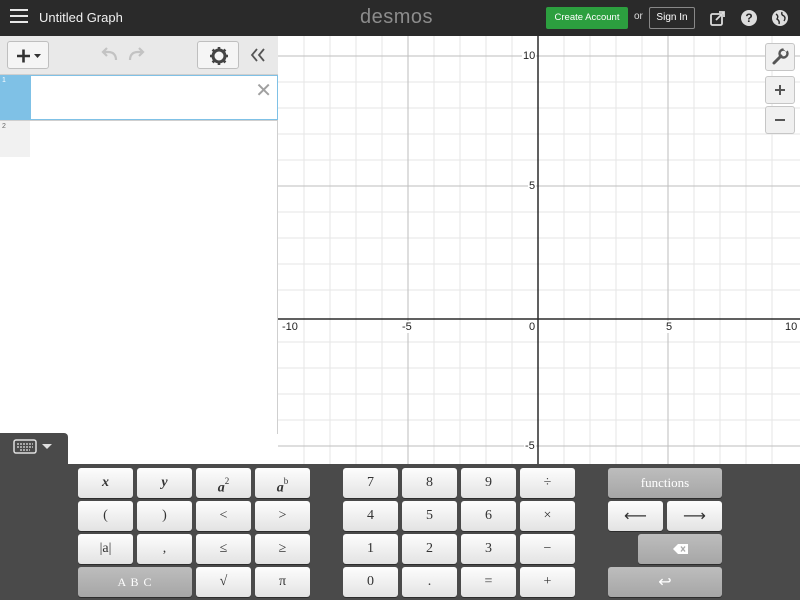  What do you see at coordinates (529, 56) in the screenshot?
I see `y-tick-label: 10` at bounding box center [529, 56].